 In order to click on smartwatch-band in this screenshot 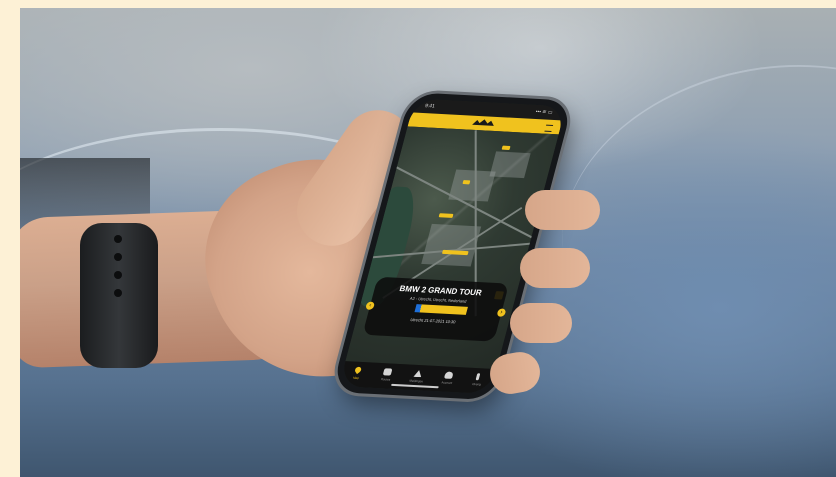, I will do `click(119, 295)`.